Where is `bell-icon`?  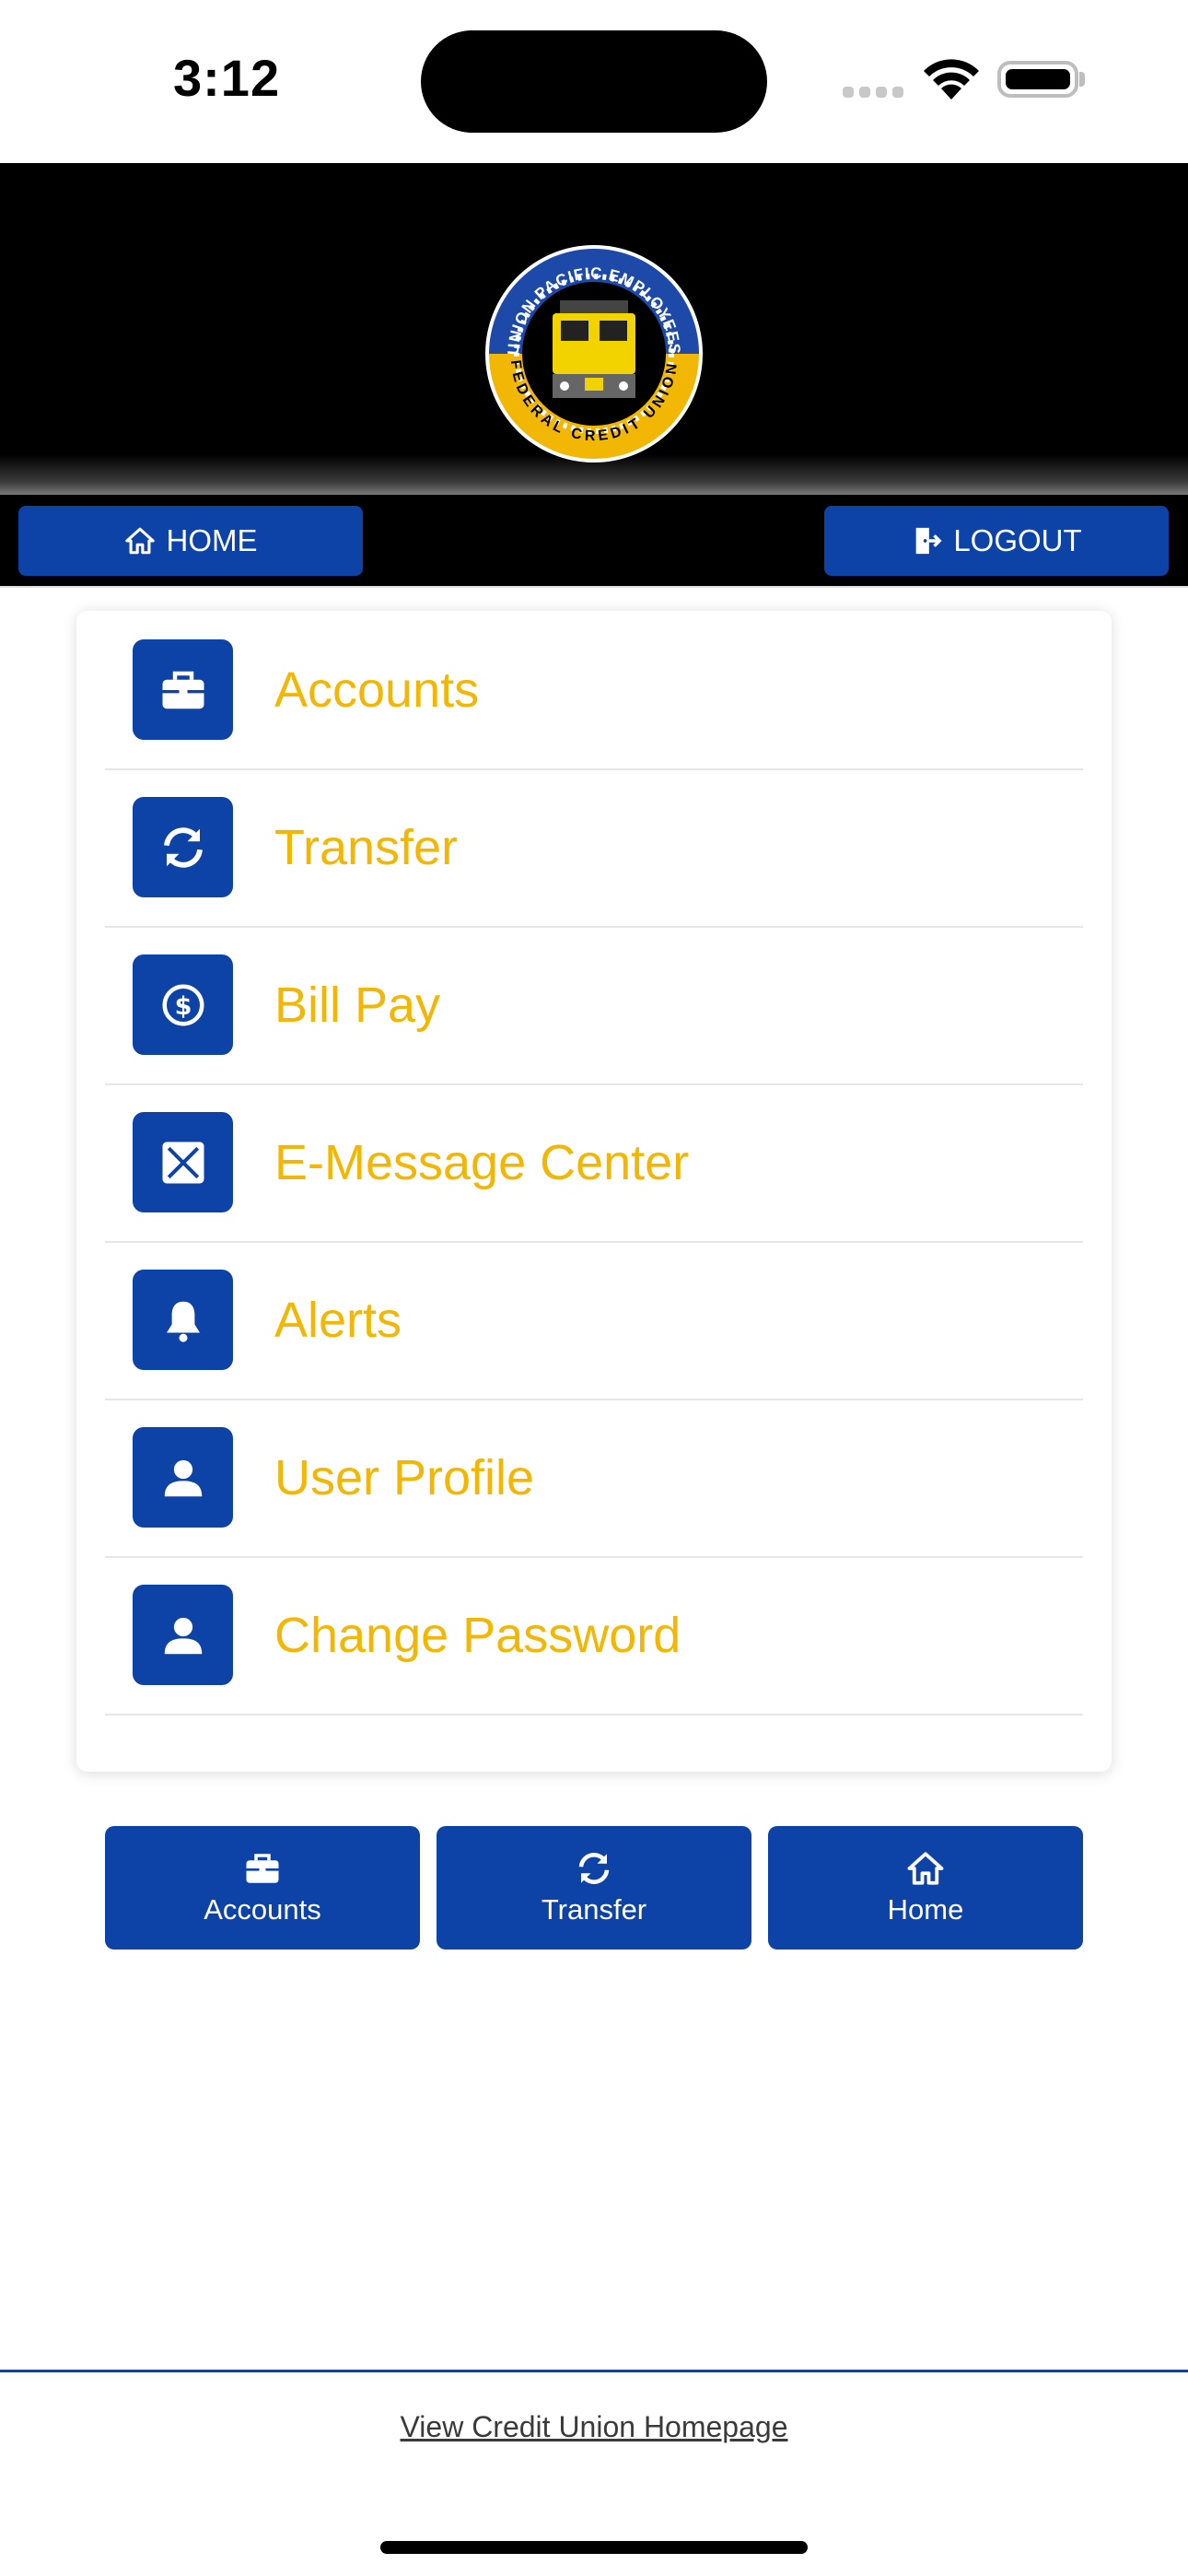
bell-icon is located at coordinates (183, 1320).